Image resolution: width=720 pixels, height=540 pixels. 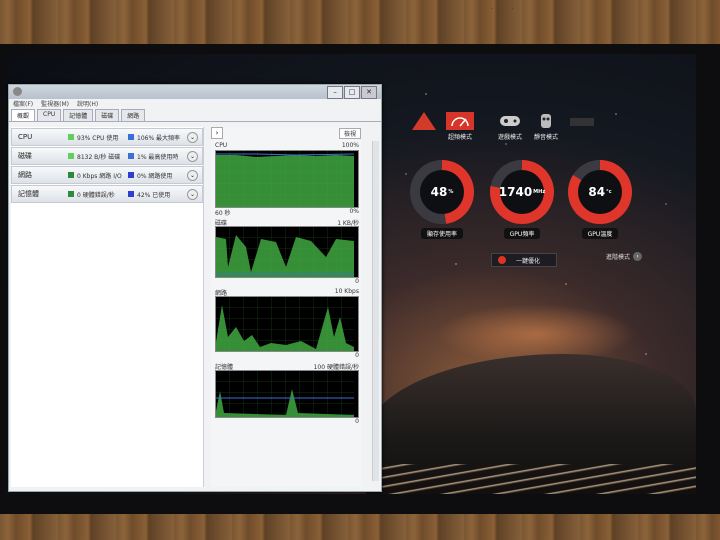 I want to click on vertical-scrollbar, so click(x=375, y=311).